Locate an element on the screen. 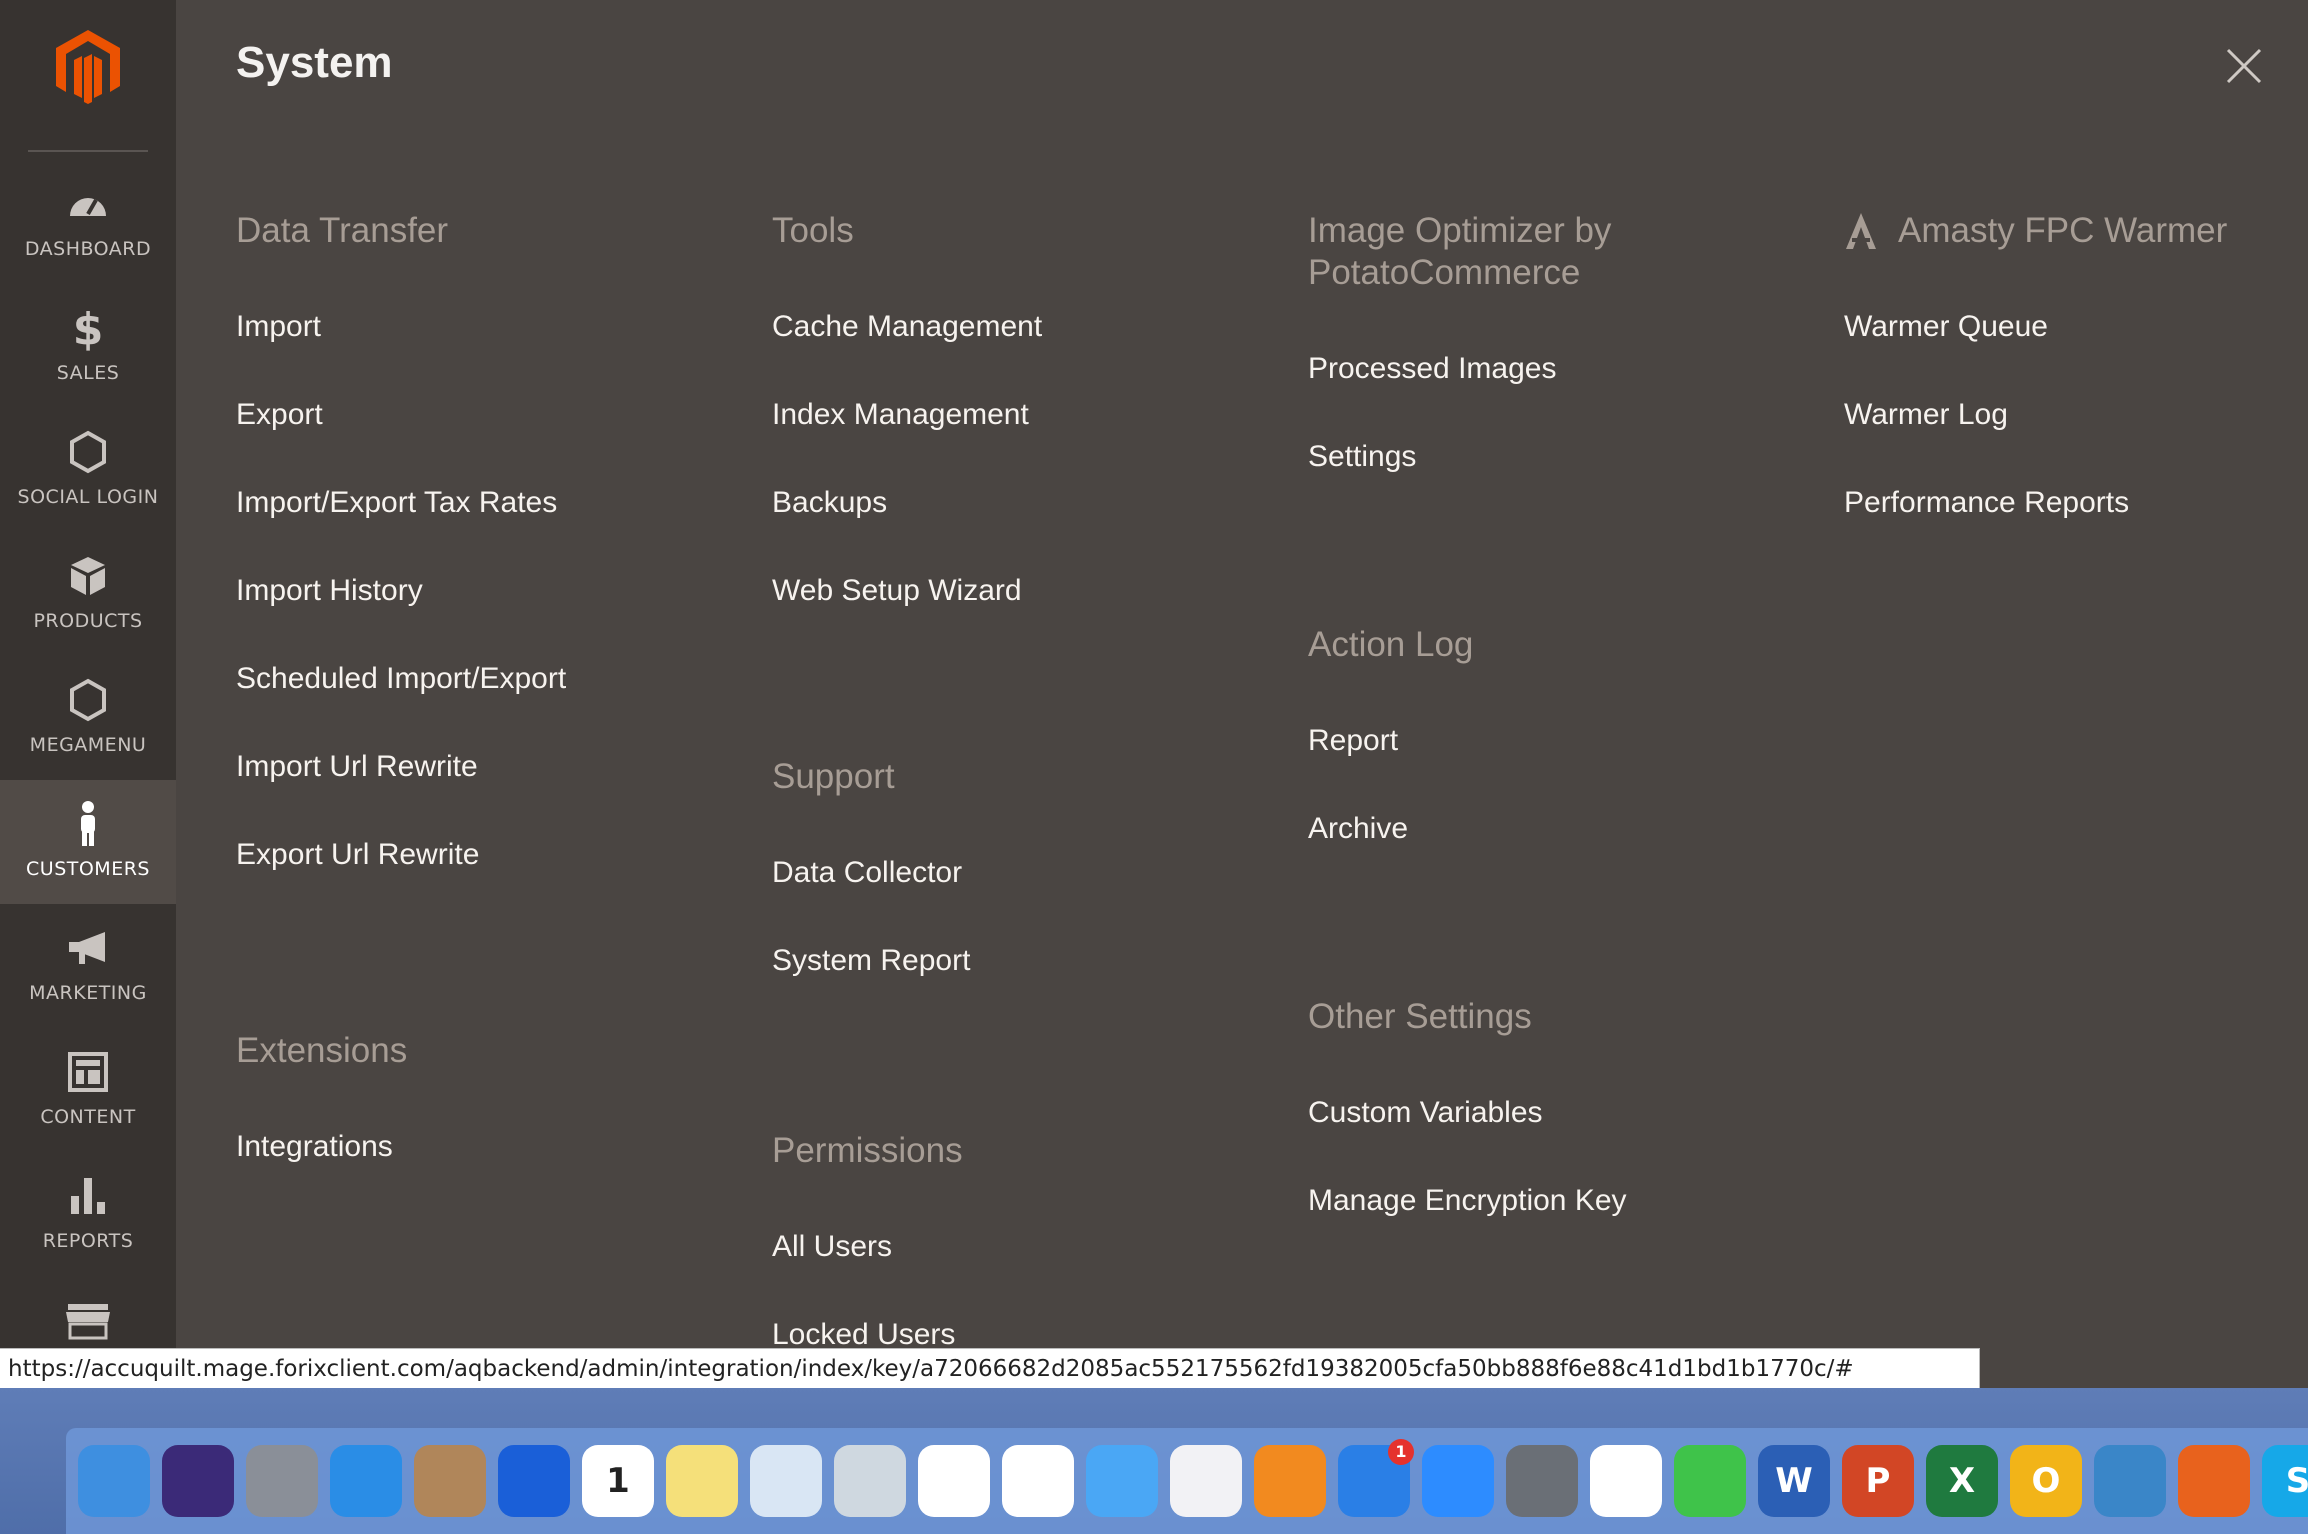 The height and width of the screenshot is (1534, 2308). menu-link-report: Report is located at coordinates (1353, 741).